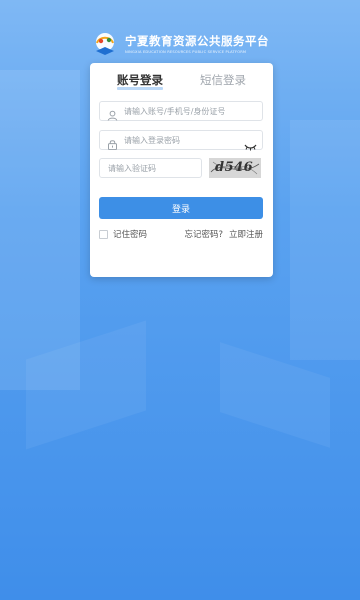 The height and width of the screenshot is (600, 360). What do you see at coordinates (184, 140) in the screenshot?
I see `password-input` at bounding box center [184, 140].